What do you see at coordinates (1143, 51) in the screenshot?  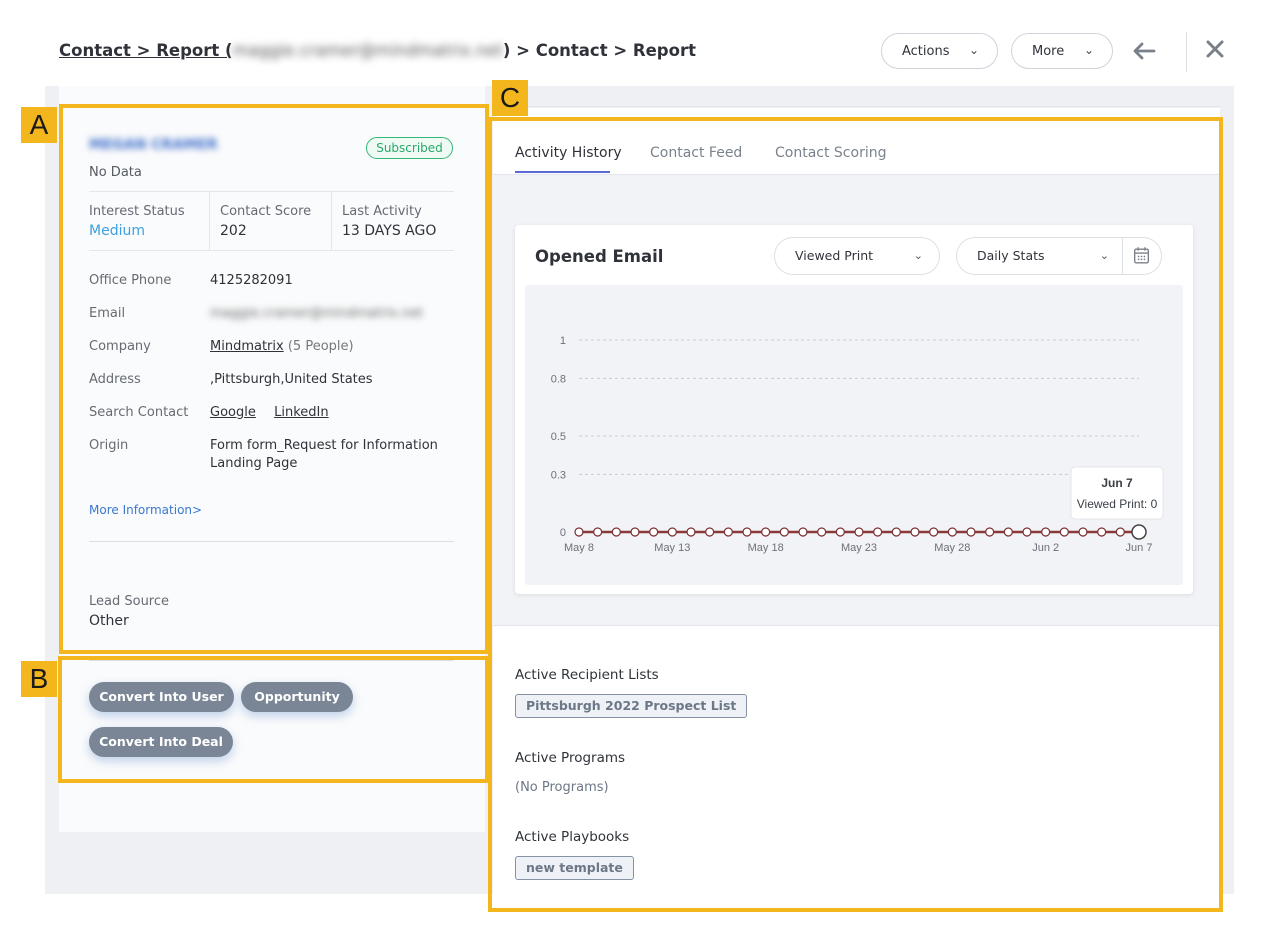 I see `back-arrow-icon` at bounding box center [1143, 51].